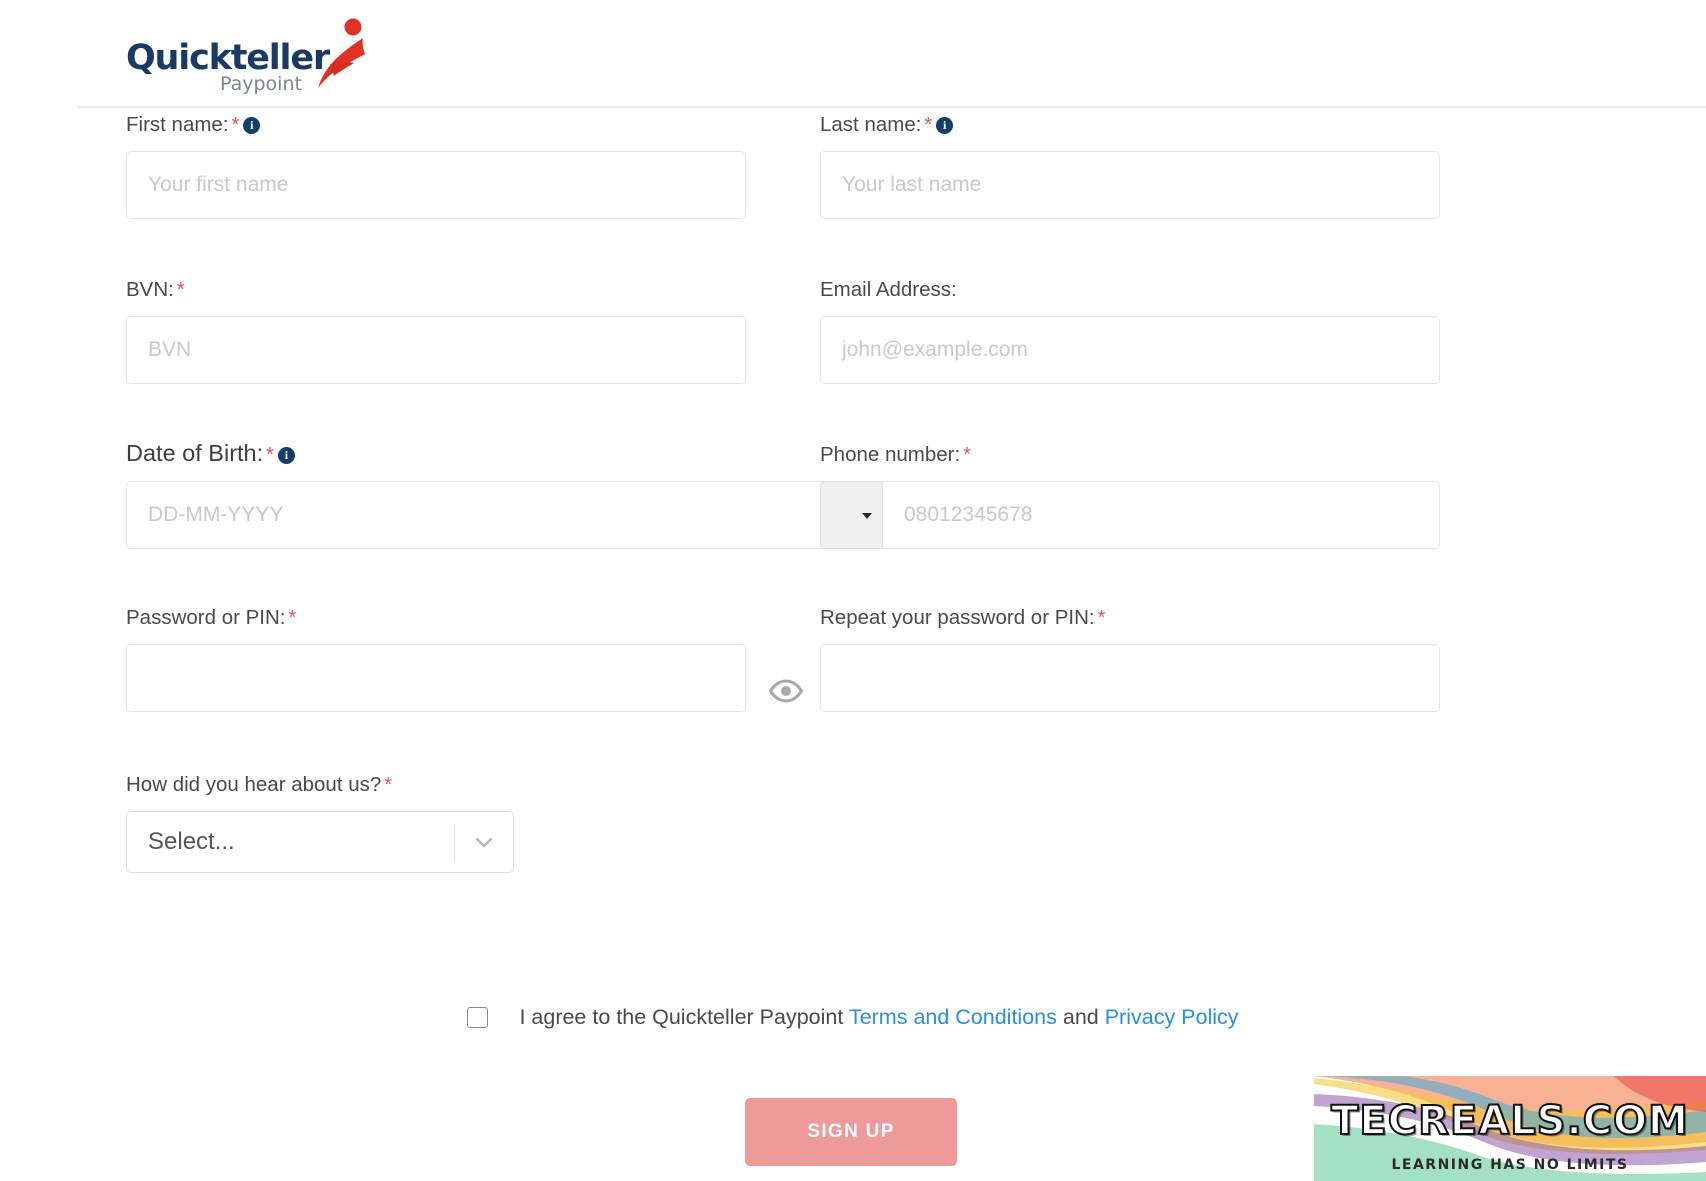  Describe the element at coordinates (851, 1132) in the screenshot. I see `sign-up-button: SIGN UP` at that location.